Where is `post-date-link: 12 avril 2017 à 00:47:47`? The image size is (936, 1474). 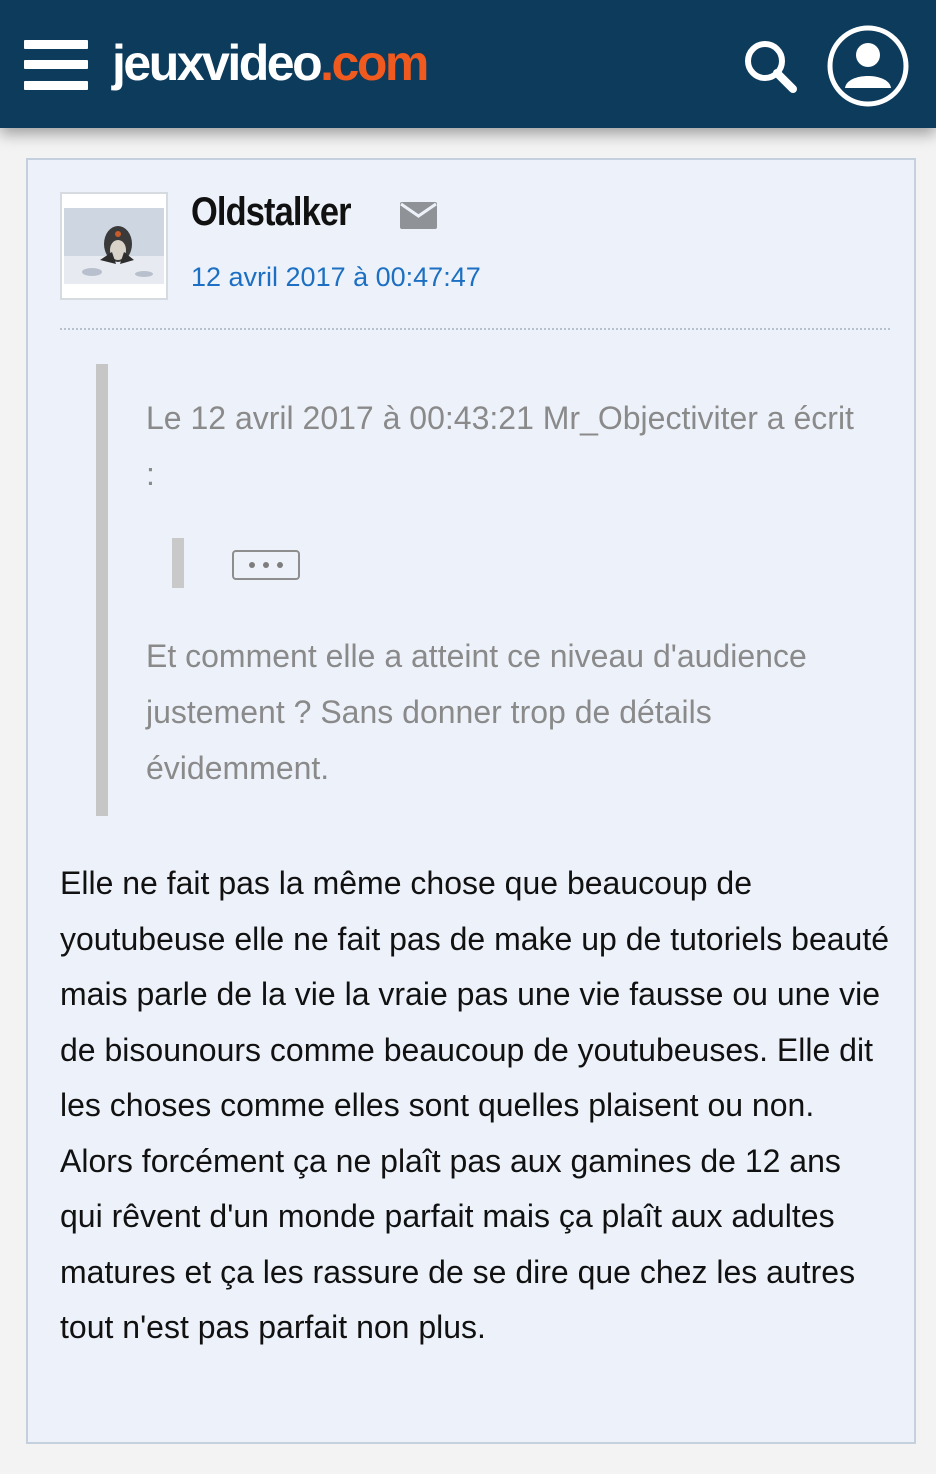 post-date-link: 12 avril 2017 à 00:47:47 is located at coordinates (336, 277).